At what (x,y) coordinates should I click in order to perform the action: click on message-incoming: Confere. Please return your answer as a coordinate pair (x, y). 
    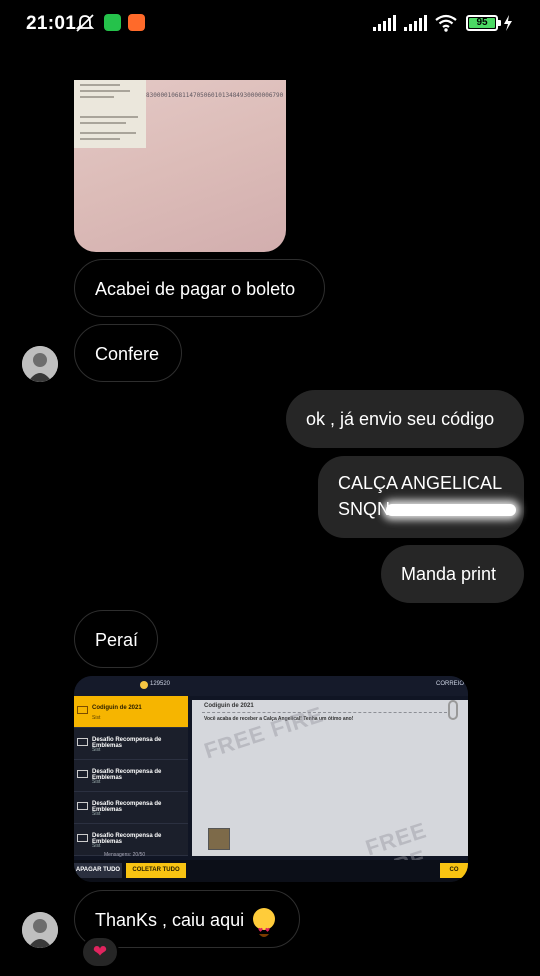
    Looking at the image, I should click on (128, 353).